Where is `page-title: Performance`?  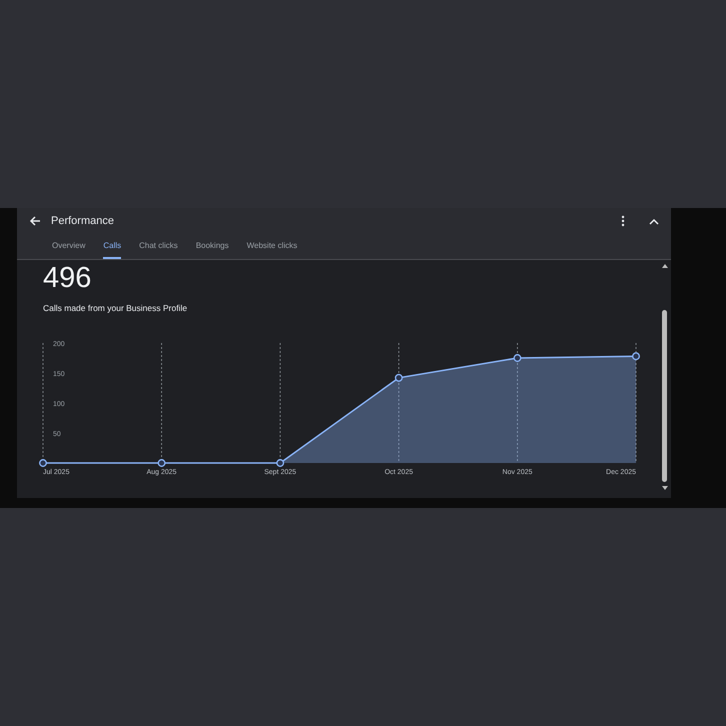
page-title: Performance is located at coordinates (82, 221).